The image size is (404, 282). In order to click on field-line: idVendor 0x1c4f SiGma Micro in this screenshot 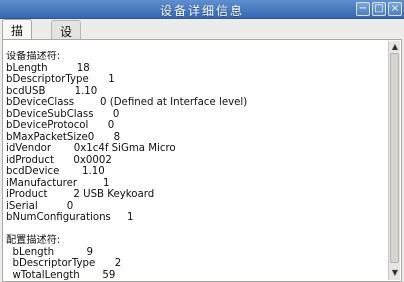, I will do `click(91, 148)`.